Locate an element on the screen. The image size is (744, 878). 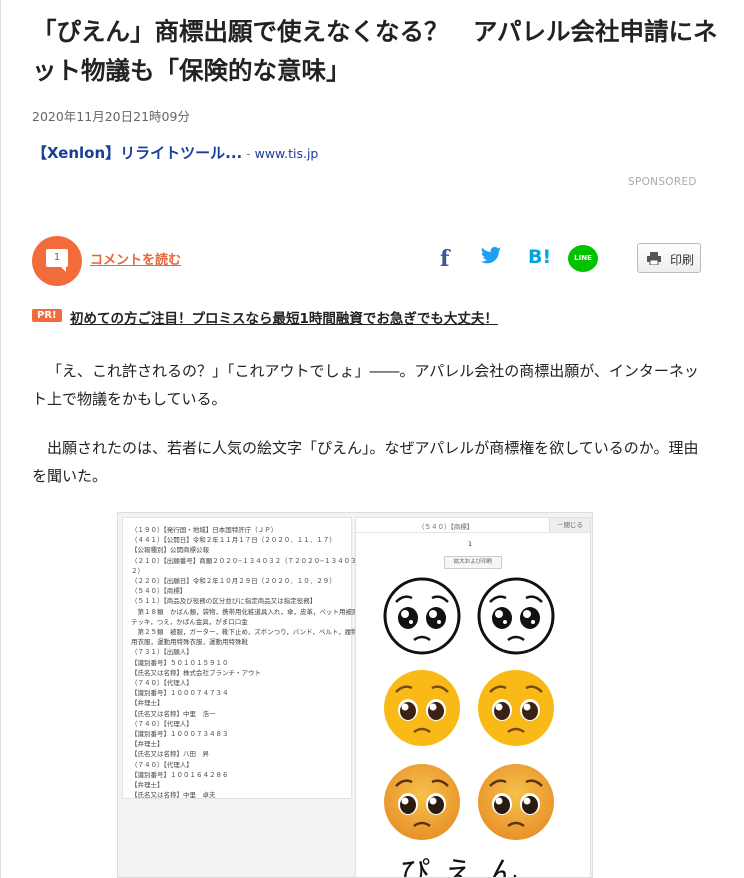
comment-bubble-icon: 1 is located at coordinates (57, 258).